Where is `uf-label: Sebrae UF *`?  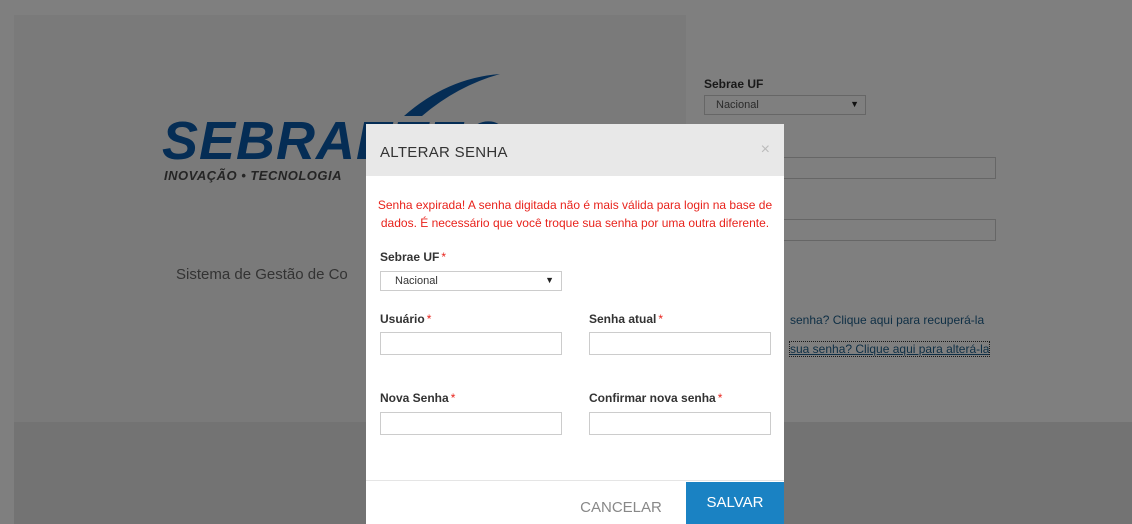 uf-label: Sebrae UF * is located at coordinates (413, 257).